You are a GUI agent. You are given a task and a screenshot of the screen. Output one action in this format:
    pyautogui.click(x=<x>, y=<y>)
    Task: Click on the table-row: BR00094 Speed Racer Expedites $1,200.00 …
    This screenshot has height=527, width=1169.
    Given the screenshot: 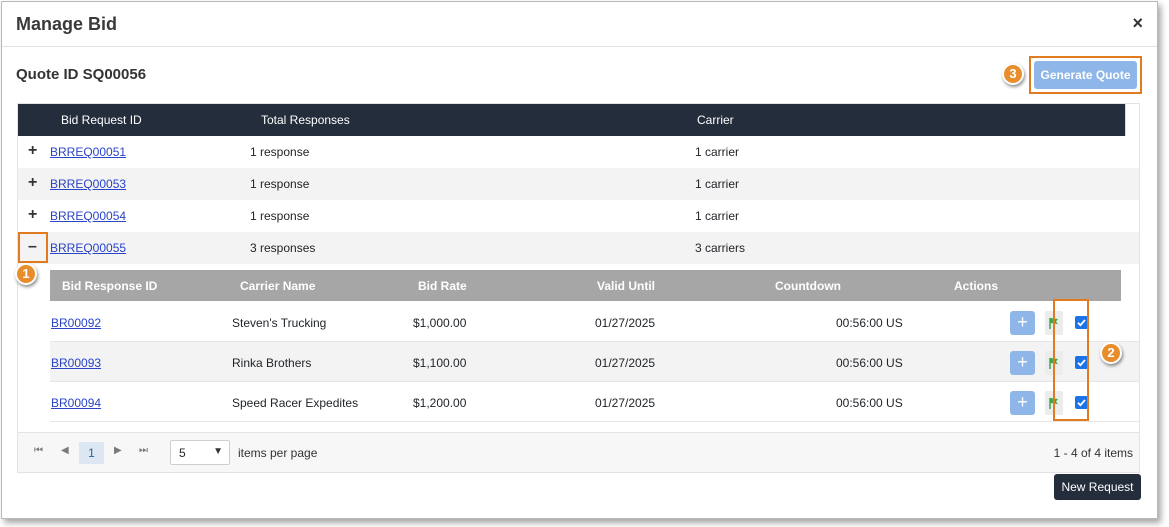 What is the action you would take?
    pyautogui.click(x=594, y=402)
    